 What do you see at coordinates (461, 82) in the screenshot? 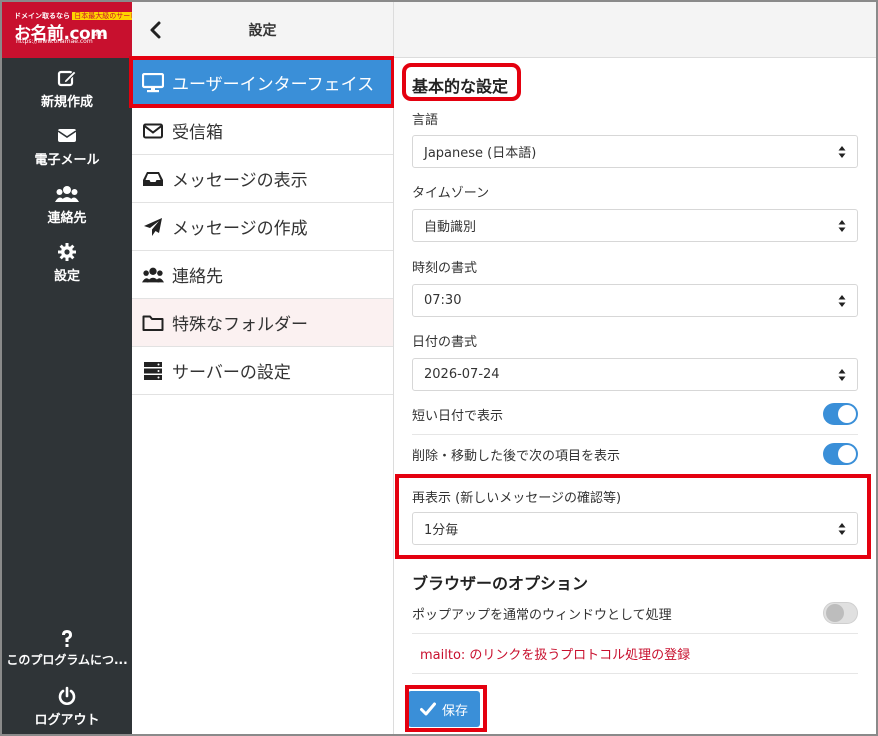
I see `highlight-box-basic-settings` at bounding box center [461, 82].